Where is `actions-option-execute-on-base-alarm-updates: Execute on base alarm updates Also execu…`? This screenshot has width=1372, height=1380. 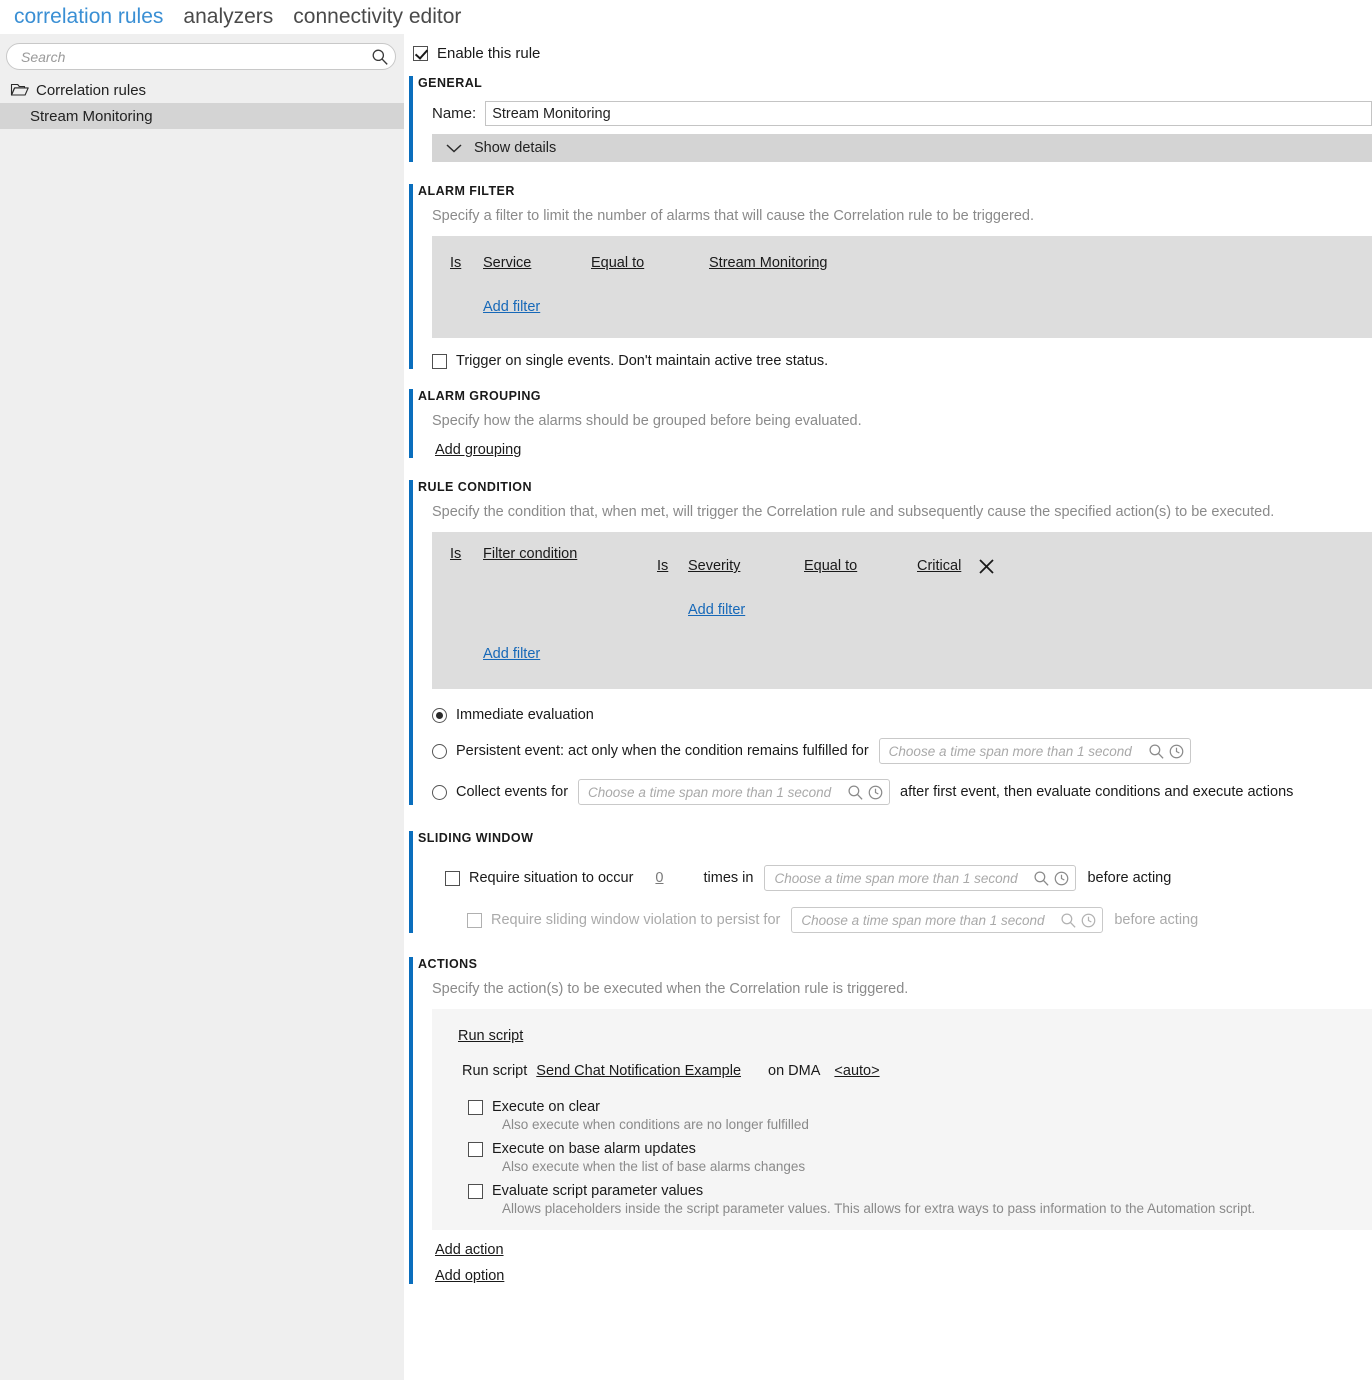
actions-option-execute-on-base-alarm-updates: Execute on base alarm updates Also execu… is located at coordinates (902, 1157).